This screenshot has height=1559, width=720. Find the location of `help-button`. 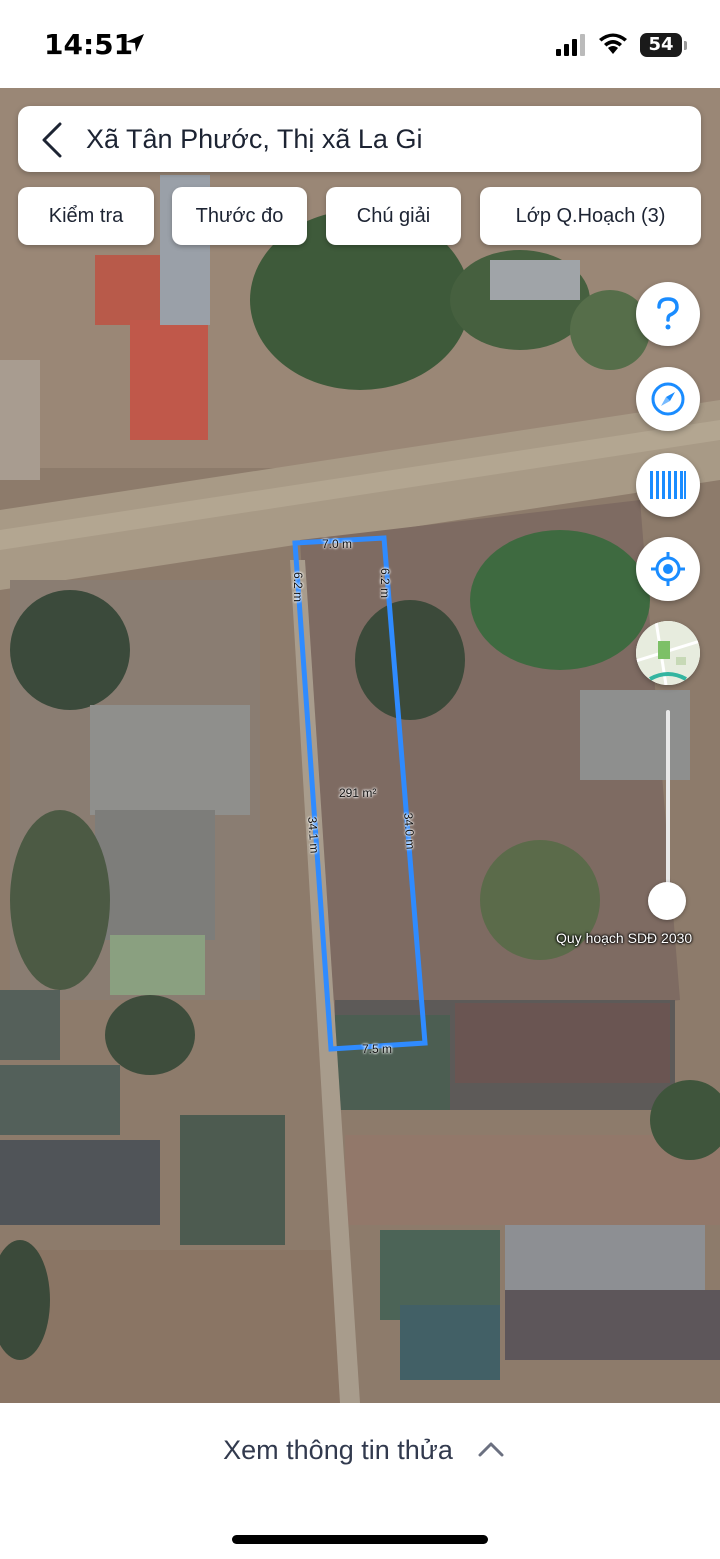

help-button is located at coordinates (668, 314).